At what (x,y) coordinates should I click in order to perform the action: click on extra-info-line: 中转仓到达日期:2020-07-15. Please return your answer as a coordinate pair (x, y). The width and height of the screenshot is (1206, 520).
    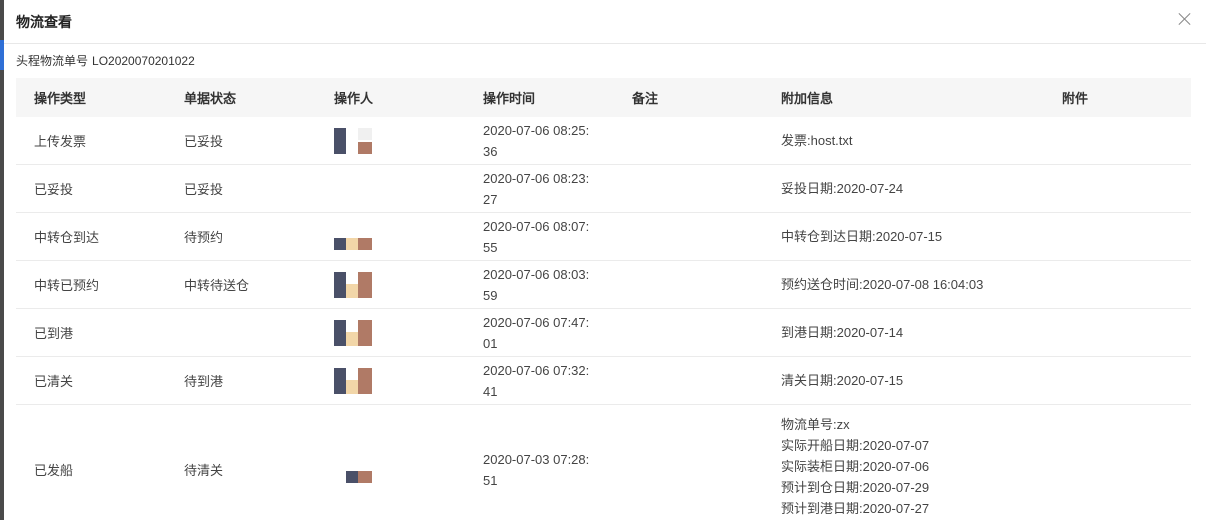
    Looking at the image, I should click on (862, 236).